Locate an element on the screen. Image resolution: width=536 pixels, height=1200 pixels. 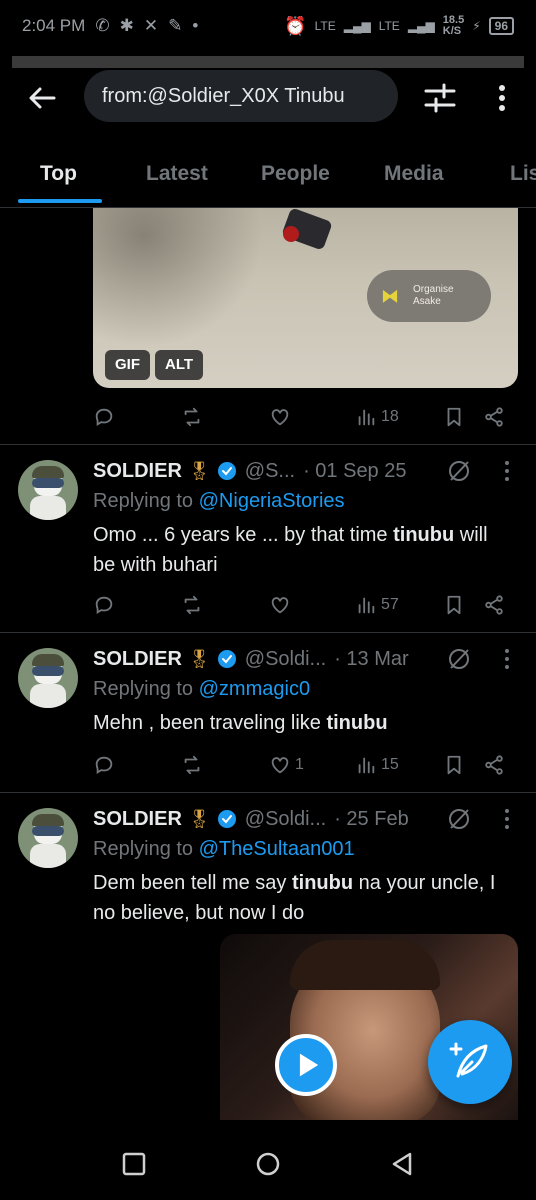
tweet-header: SOLDIER 🎖 @S... · 01 Sep 25 is located at coordinates (250, 471).